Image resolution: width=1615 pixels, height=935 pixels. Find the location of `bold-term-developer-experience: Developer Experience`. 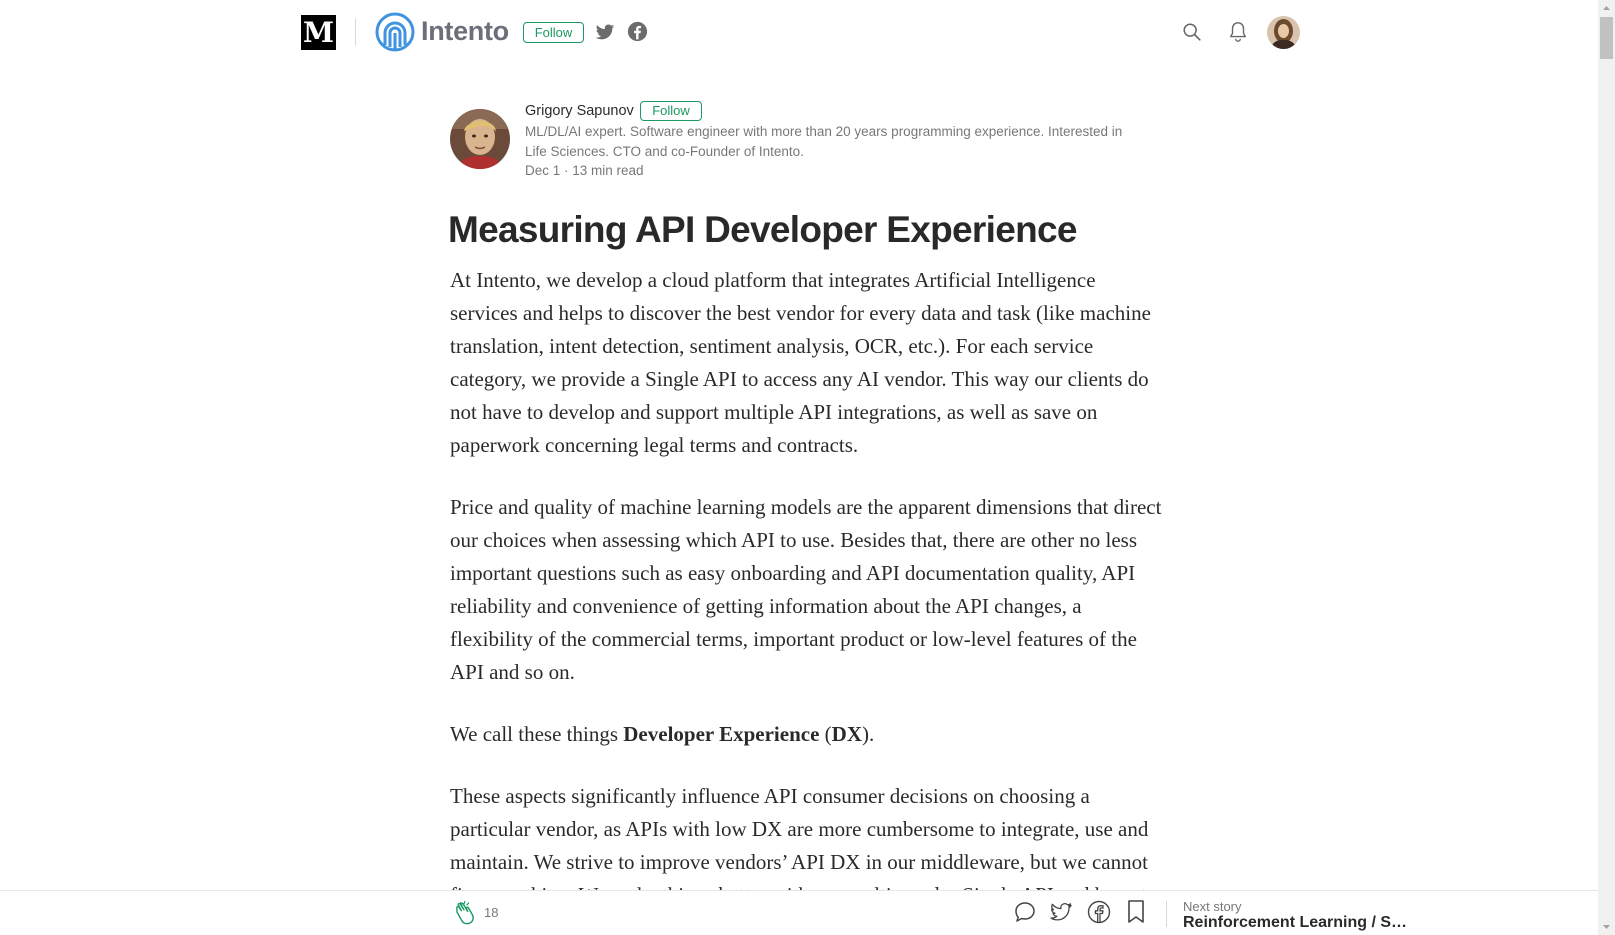

bold-term-developer-experience: Developer Experience is located at coordinates (721, 734).